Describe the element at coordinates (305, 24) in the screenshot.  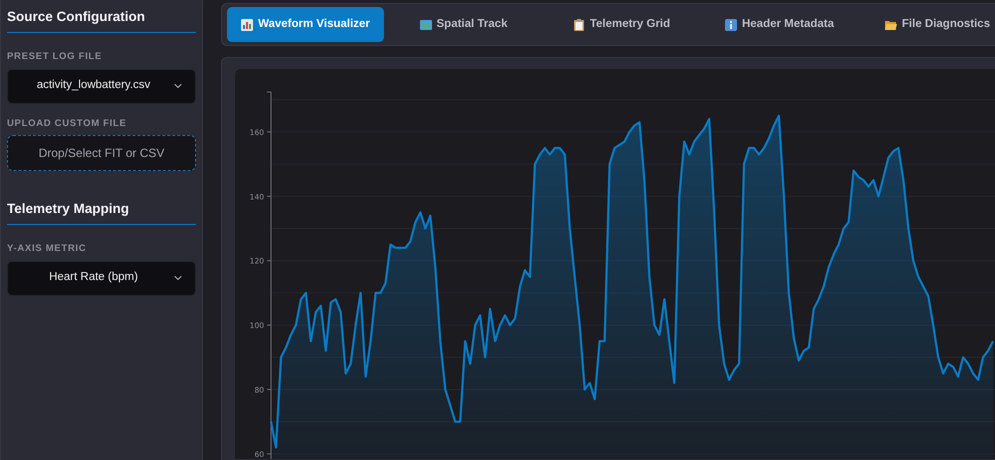
I see `tab: Waveform Visualizer` at that location.